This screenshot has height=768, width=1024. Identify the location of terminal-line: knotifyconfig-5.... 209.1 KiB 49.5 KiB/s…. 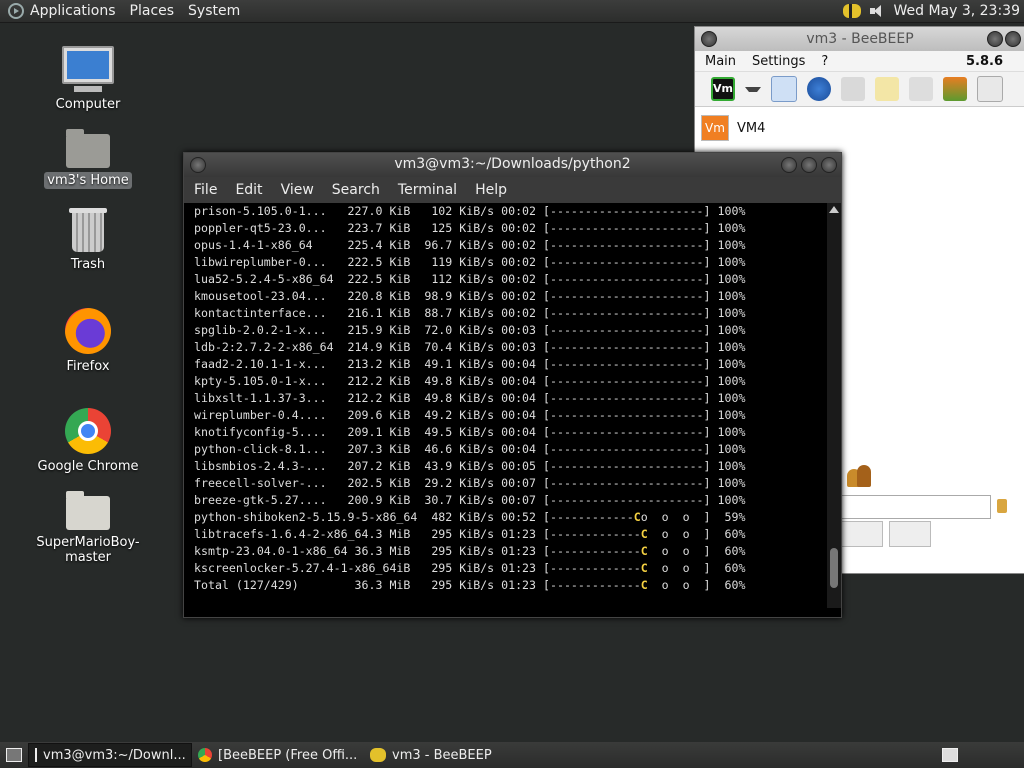
(470, 432).